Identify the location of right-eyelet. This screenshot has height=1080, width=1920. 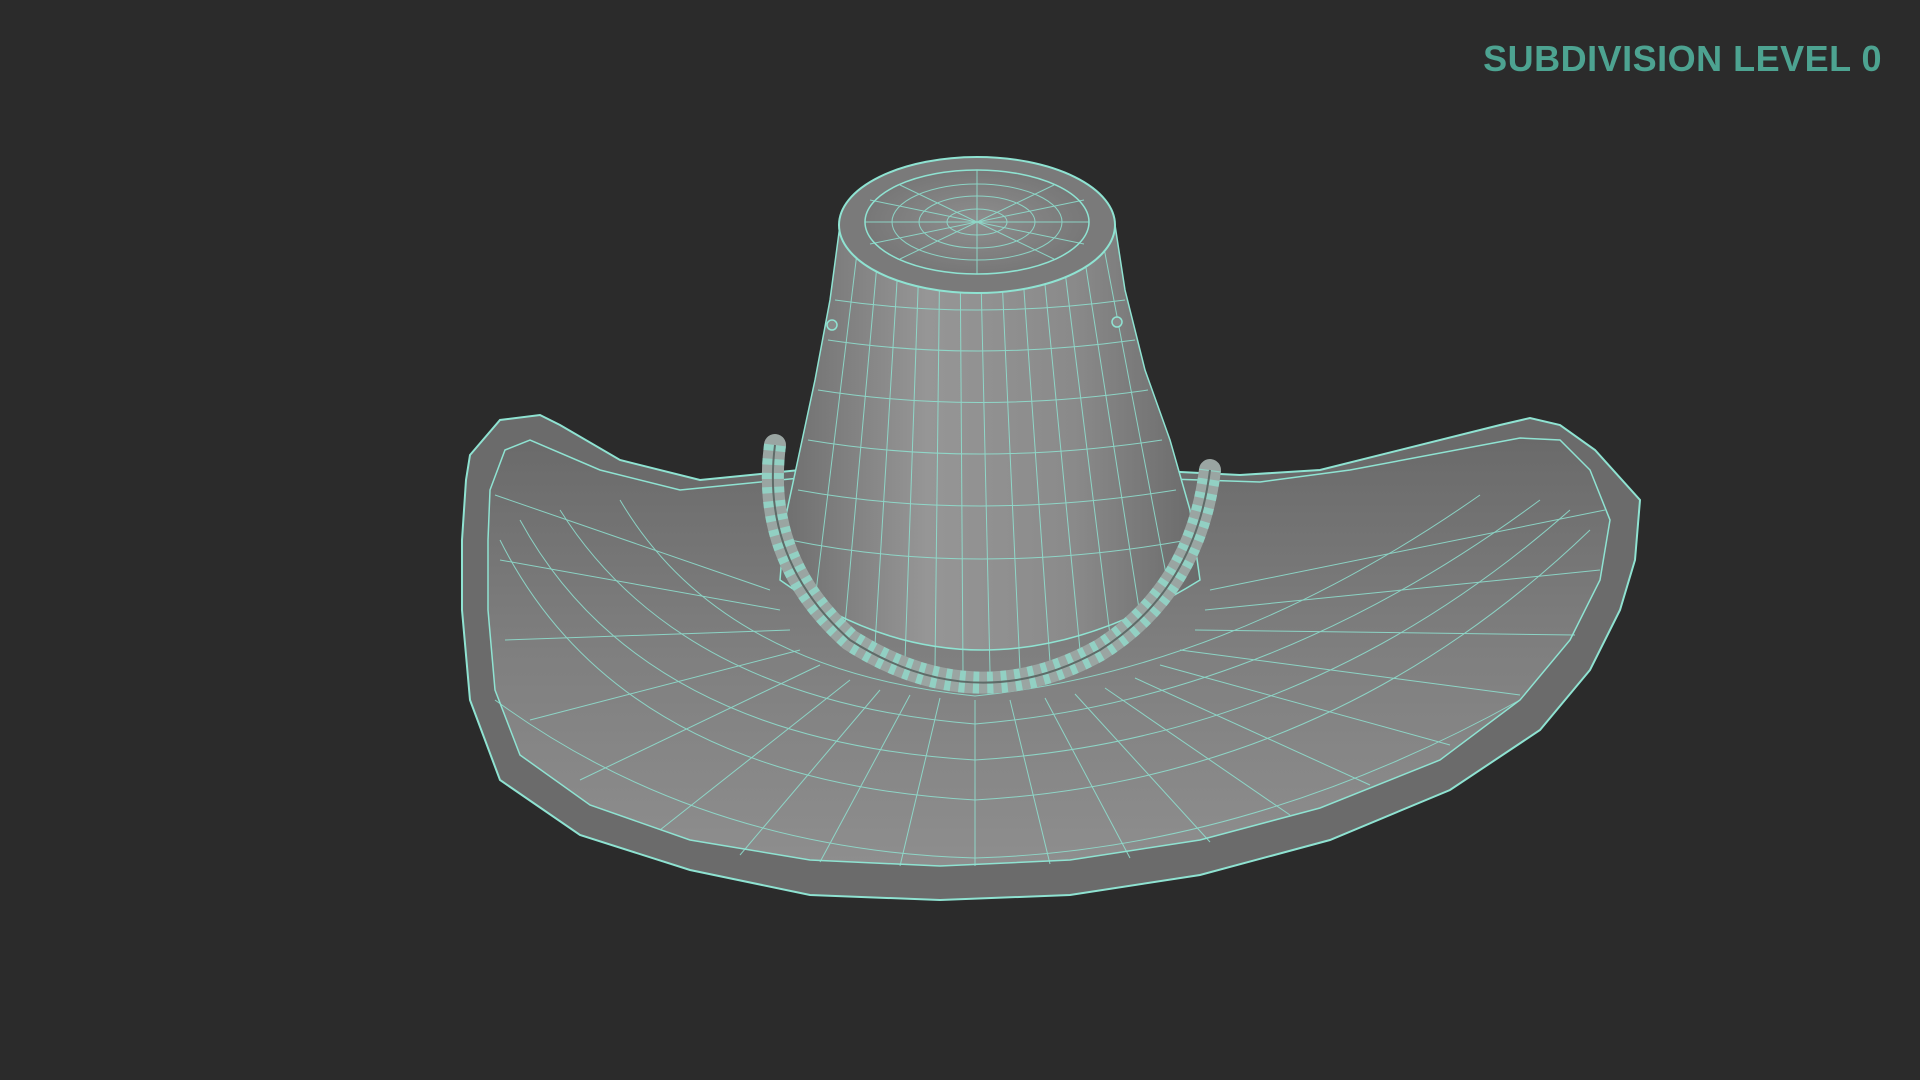
(1117, 322).